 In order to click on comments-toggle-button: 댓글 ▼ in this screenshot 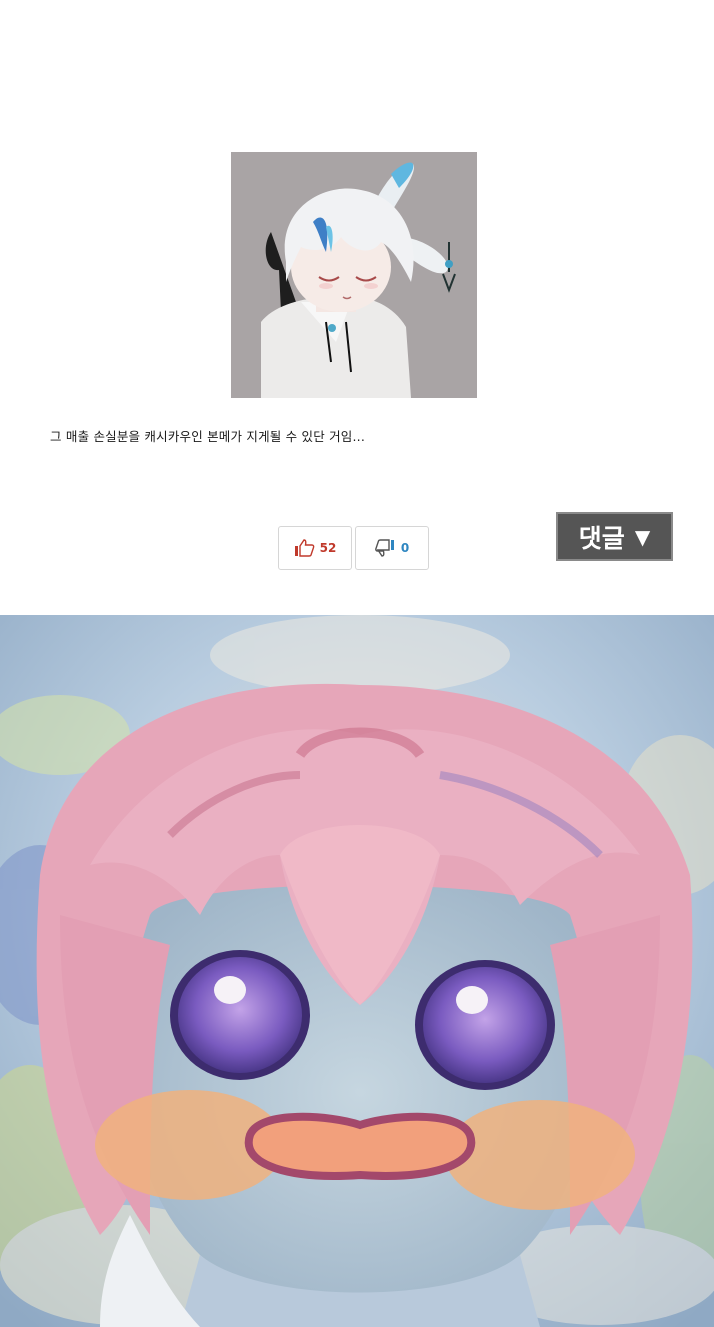, I will do `click(614, 536)`.